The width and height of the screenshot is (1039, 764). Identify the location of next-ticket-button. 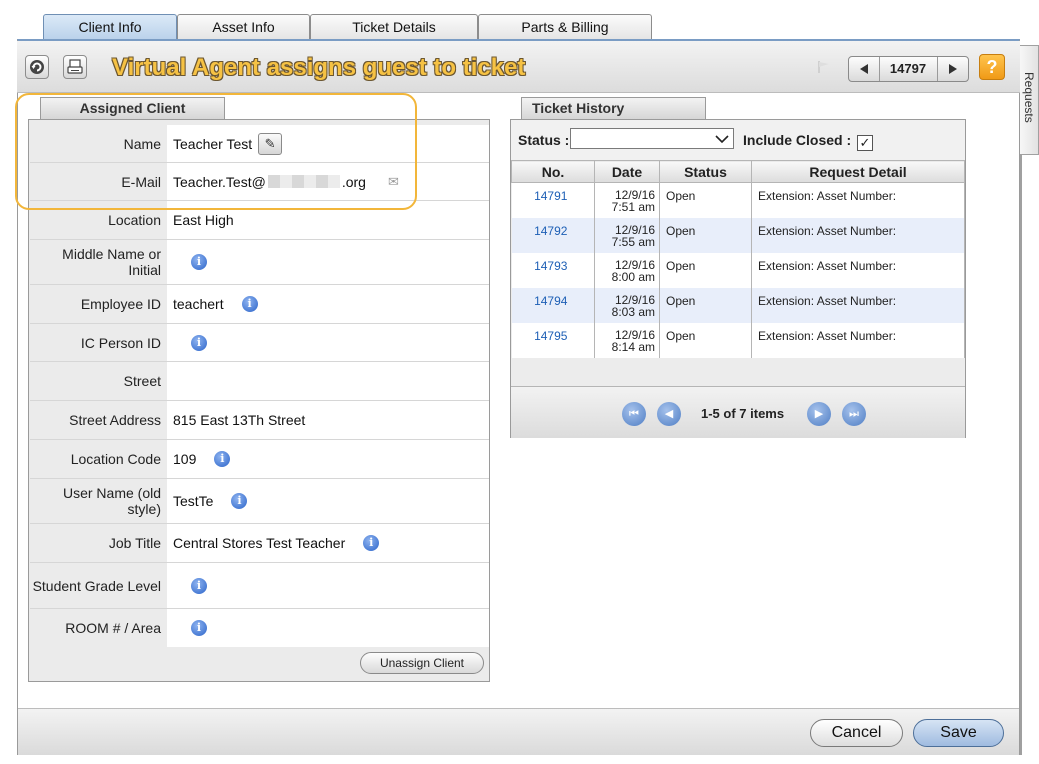
(953, 69).